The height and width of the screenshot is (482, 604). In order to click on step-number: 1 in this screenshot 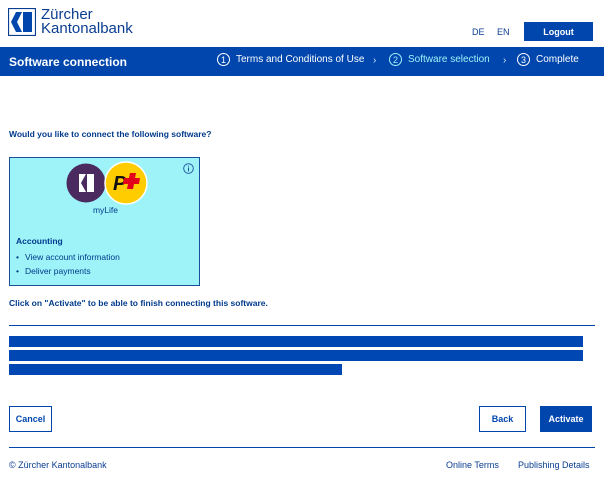, I will do `click(223, 59)`.